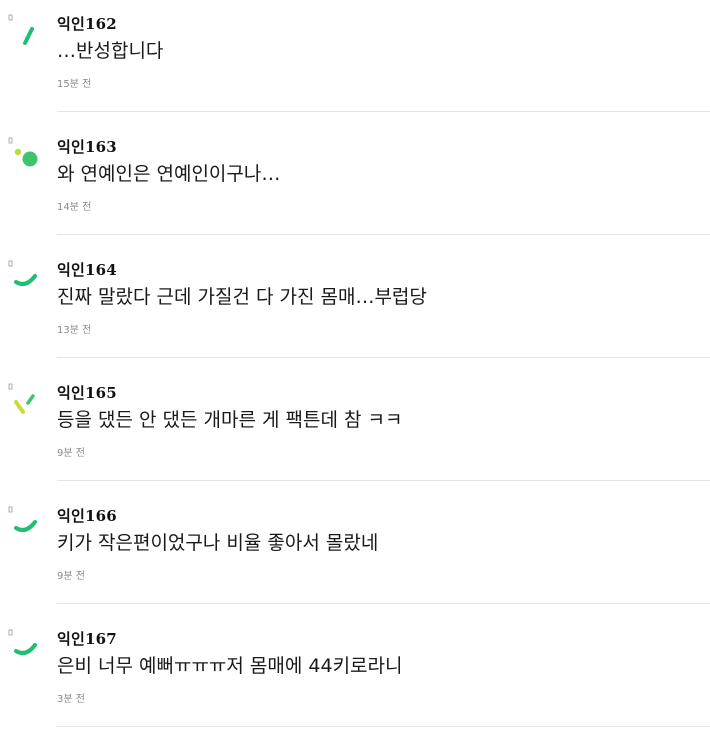 This screenshot has width=710, height=737. What do you see at coordinates (110, 51) in the screenshot?
I see `comment-text: …반성합니다` at bounding box center [110, 51].